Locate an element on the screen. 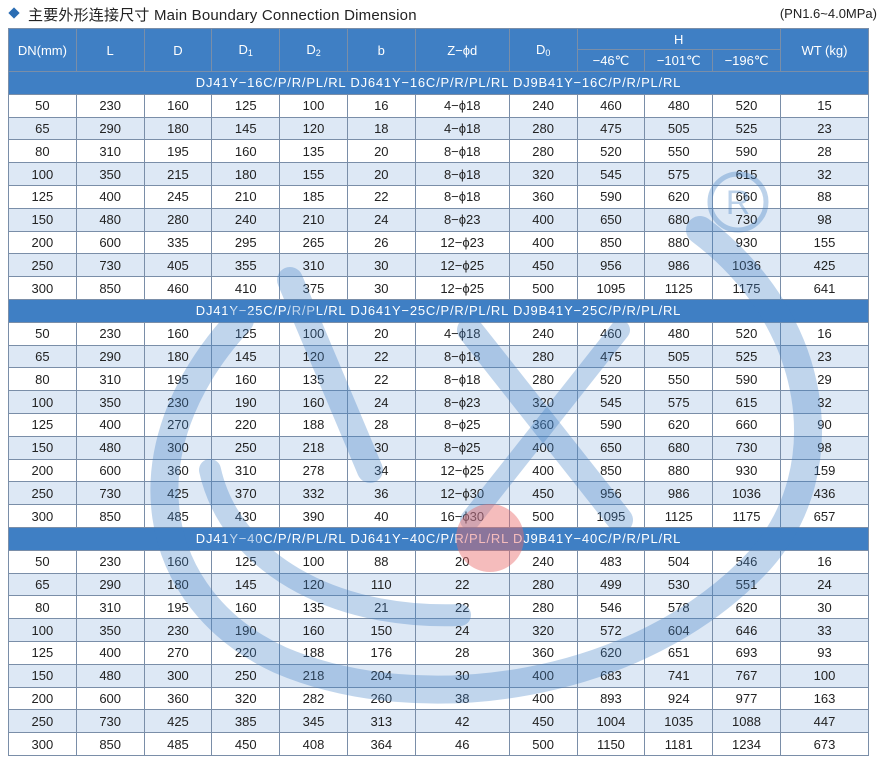  table-row: 250 730 425 385 345 313 42 450 1004 1035 1088 447 is located at coordinates (439, 721).